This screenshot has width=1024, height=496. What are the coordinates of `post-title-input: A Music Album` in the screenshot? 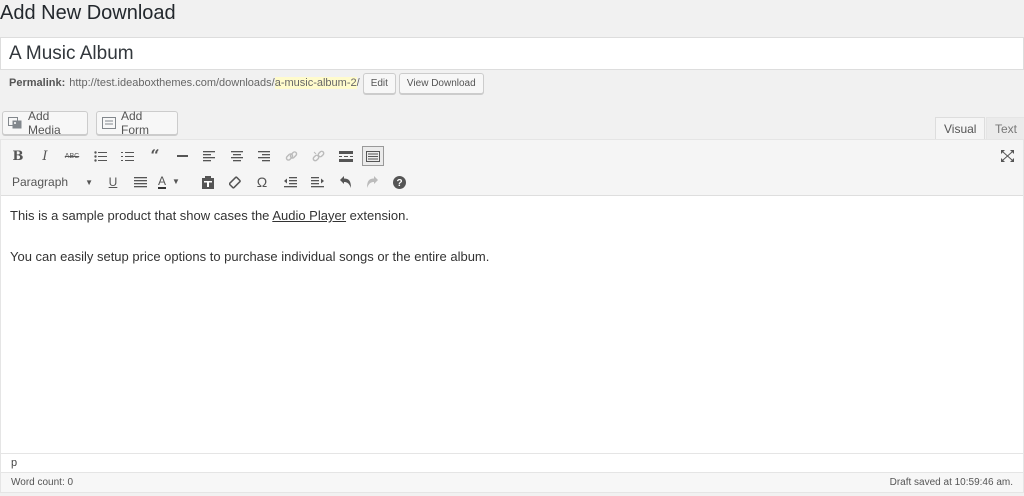 It's located at (71, 54).